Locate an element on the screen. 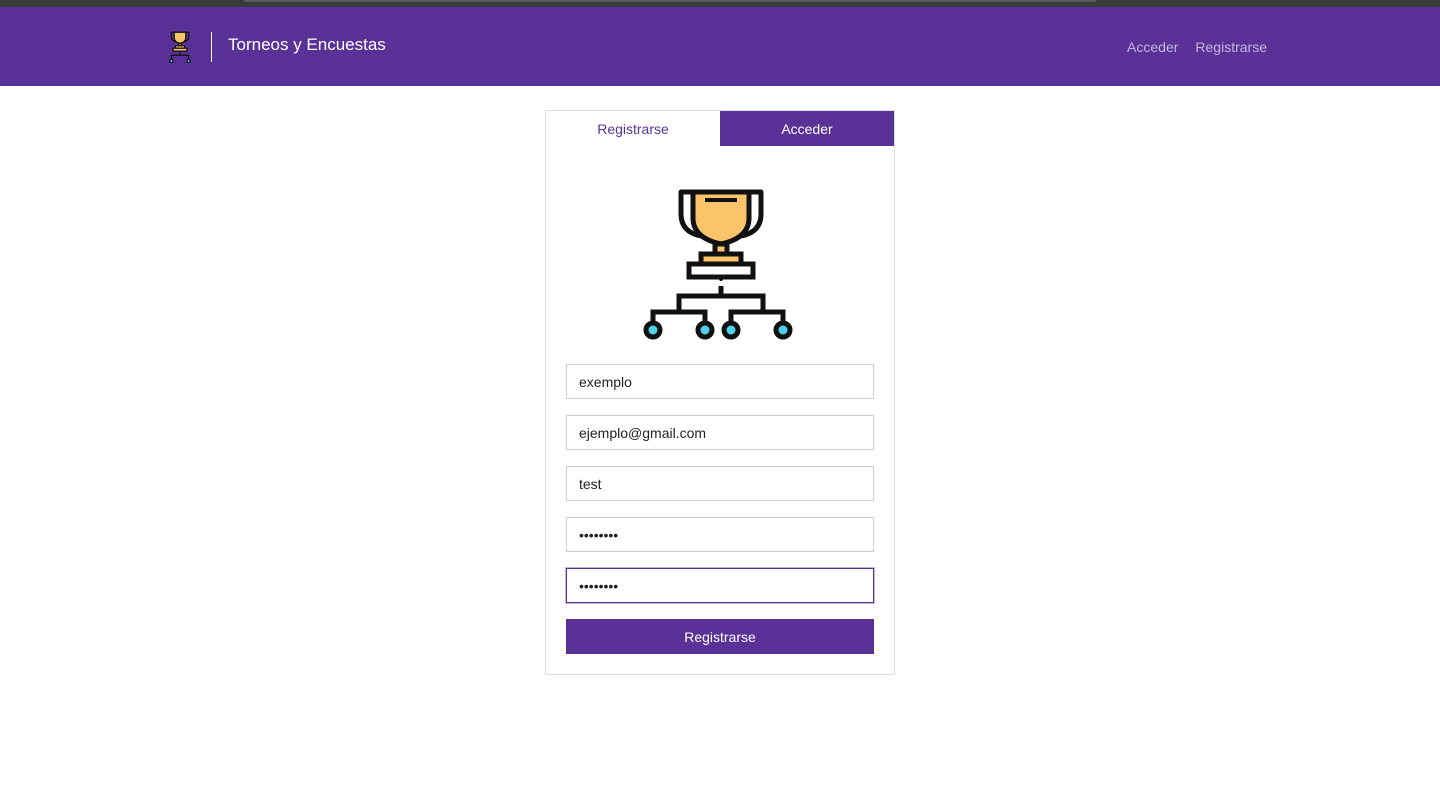 The width and height of the screenshot is (1440, 808). password-input is located at coordinates (720, 534).